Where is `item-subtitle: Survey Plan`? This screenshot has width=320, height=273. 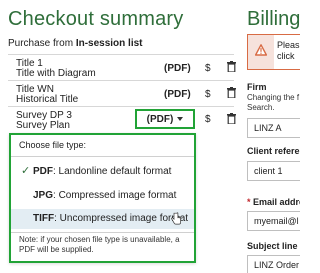 item-subtitle: Survey Plan is located at coordinates (43, 125).